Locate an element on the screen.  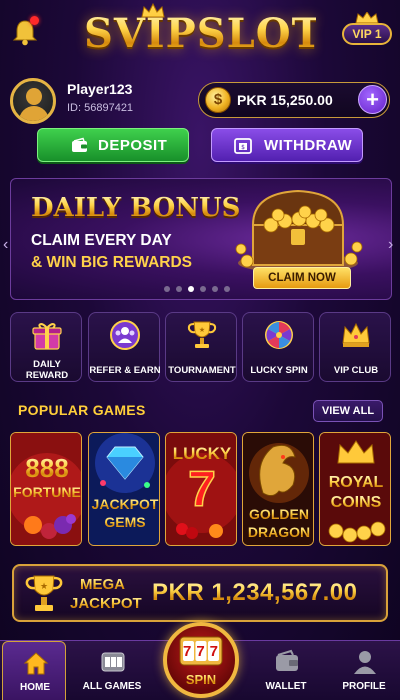
player-name: Player123 is located at coordinates (100, 89).